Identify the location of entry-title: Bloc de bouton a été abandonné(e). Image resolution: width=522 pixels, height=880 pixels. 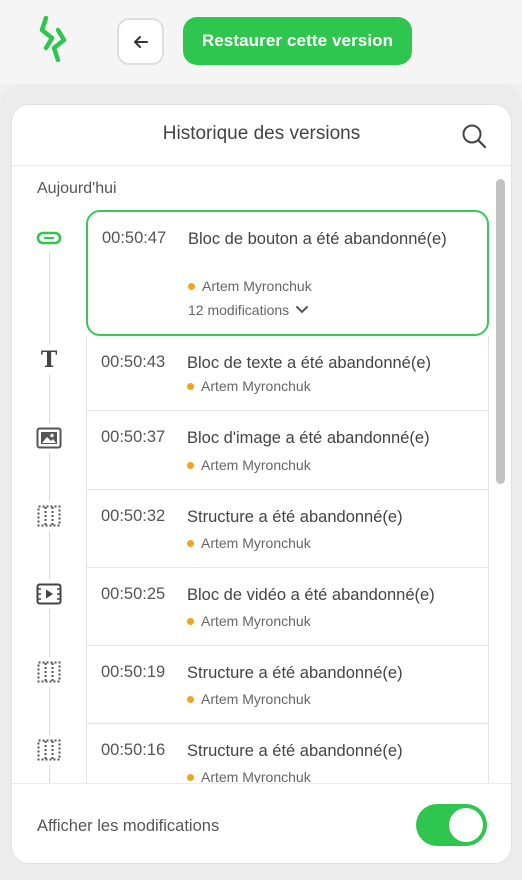
(317, 239).